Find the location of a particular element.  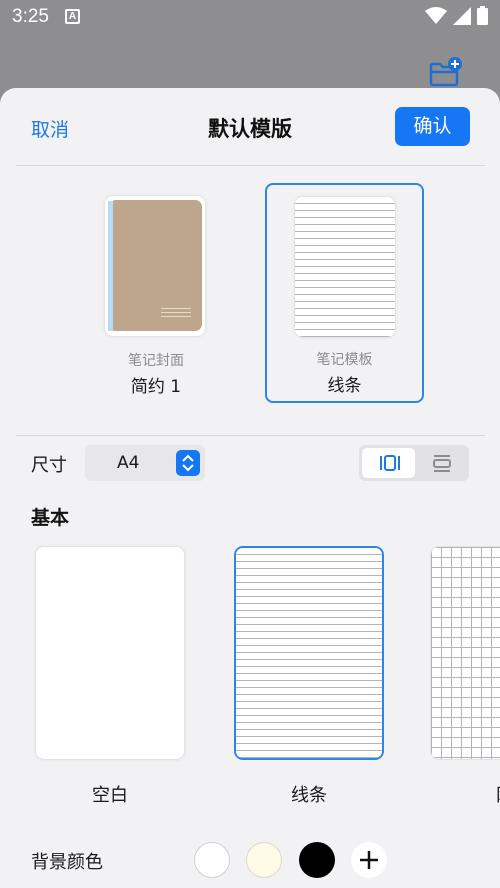

paper-option-lined is located at coordinates (309, 653).